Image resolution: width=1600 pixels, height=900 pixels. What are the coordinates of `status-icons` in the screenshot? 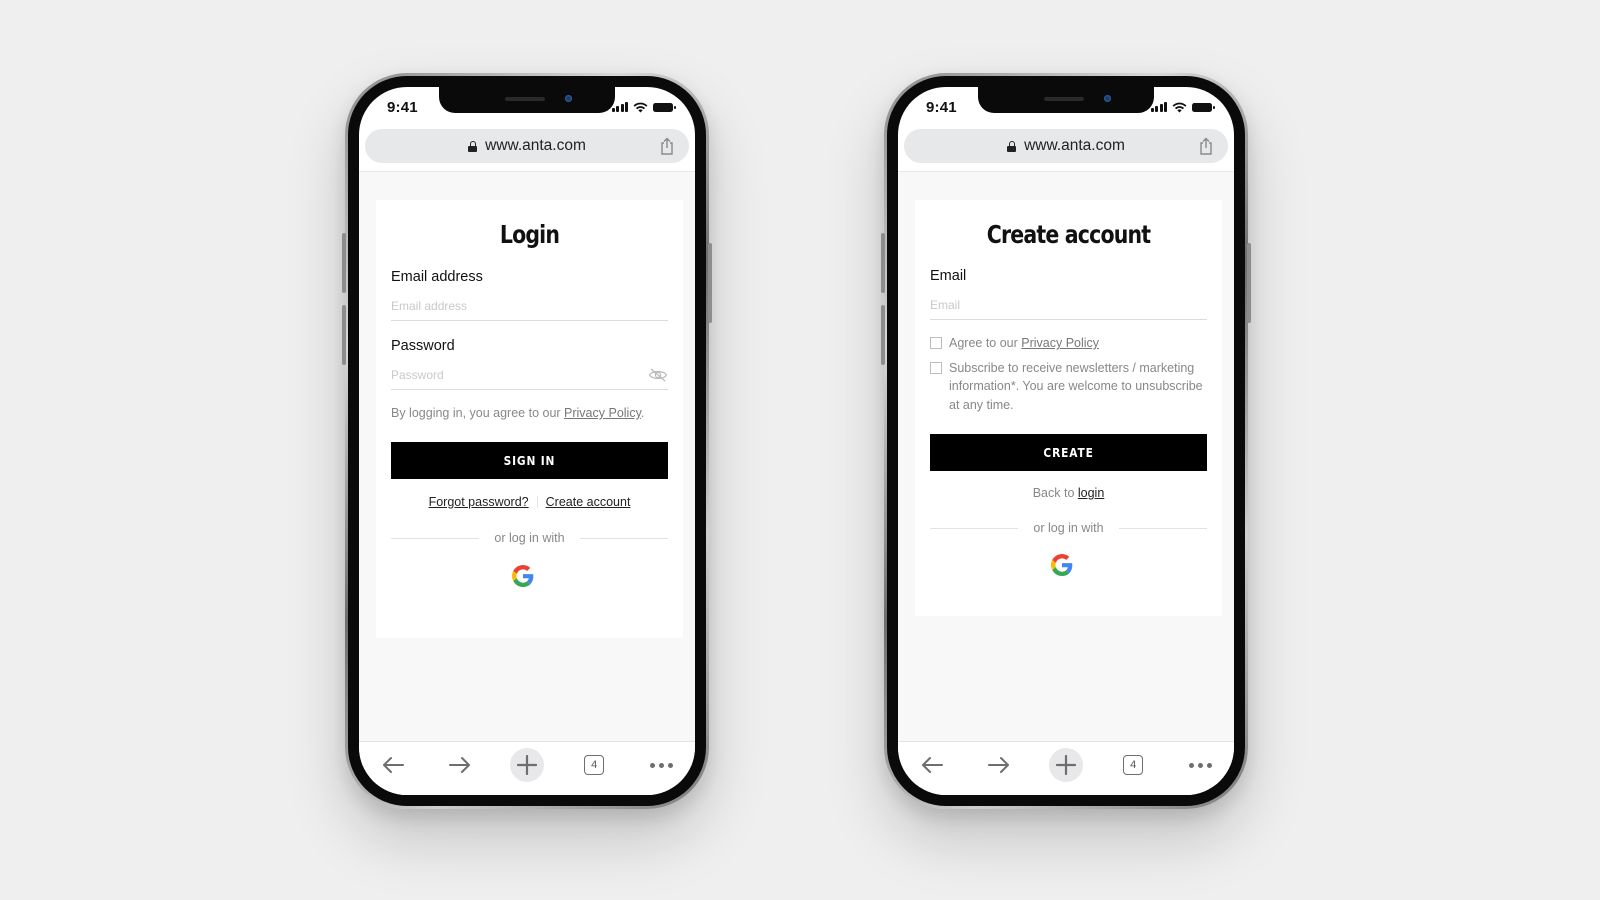 It's located at (1182, 107).